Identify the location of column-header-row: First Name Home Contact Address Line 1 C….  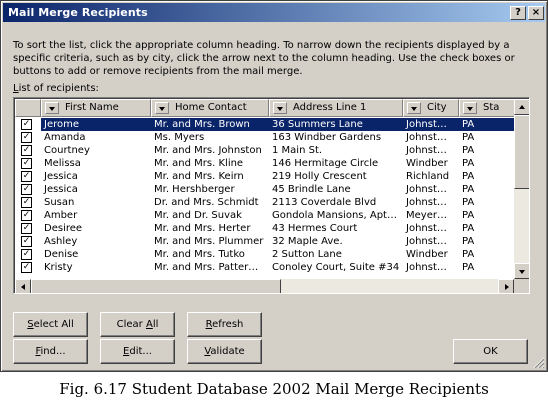
(265, 108).